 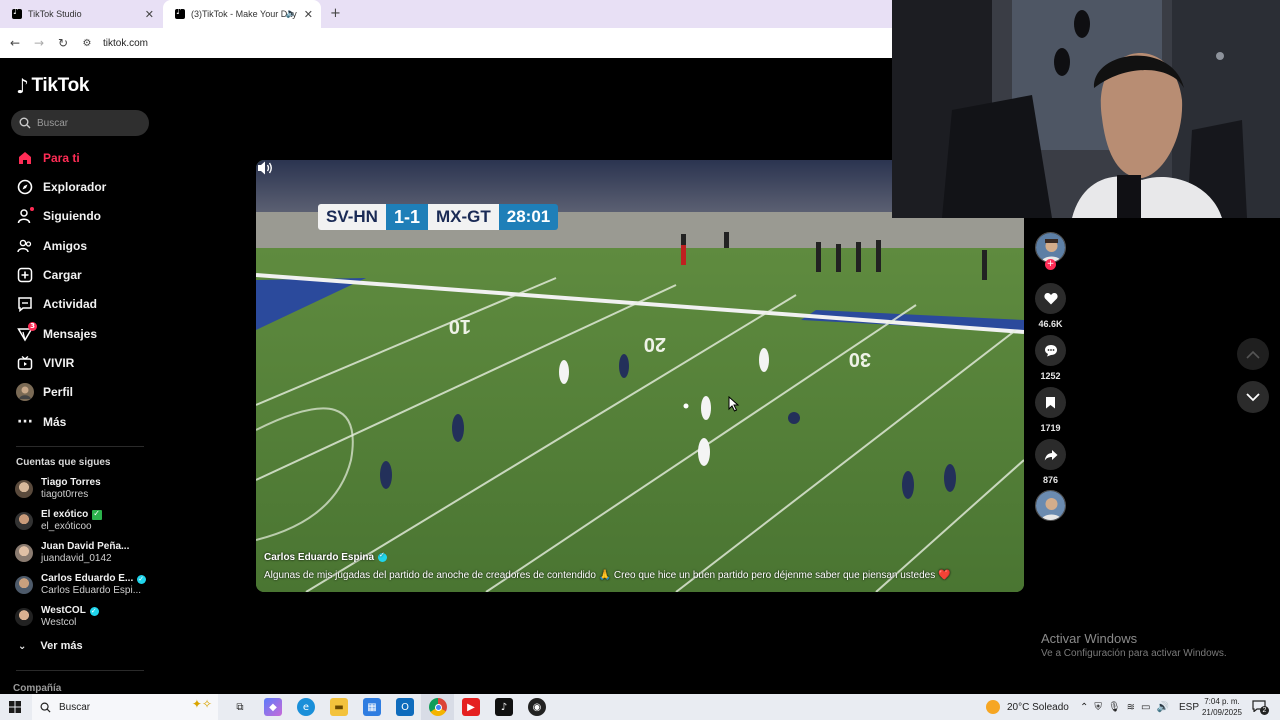 I want to click on notification-count: 2, so click(x=1264, y=710).